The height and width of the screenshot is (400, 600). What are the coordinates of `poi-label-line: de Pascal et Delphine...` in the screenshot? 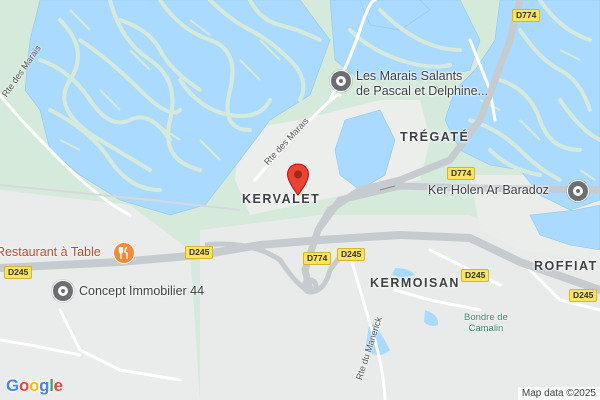 It's located at (422, 91).